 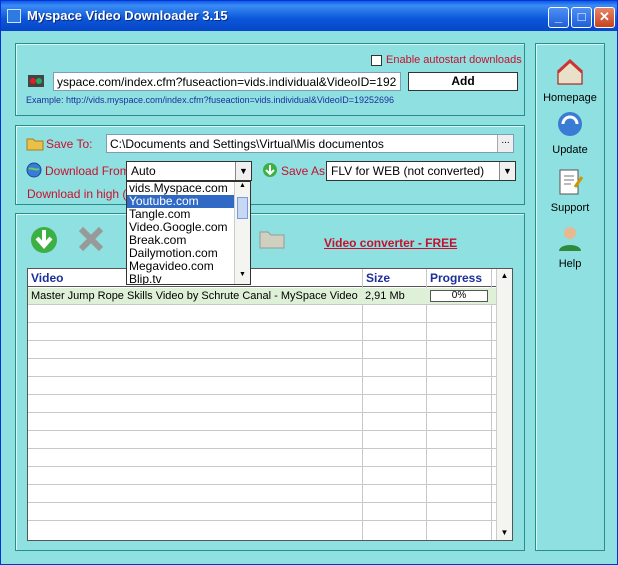 I want to click on table-header: Video Size Progress, so click(x=263, y=278).